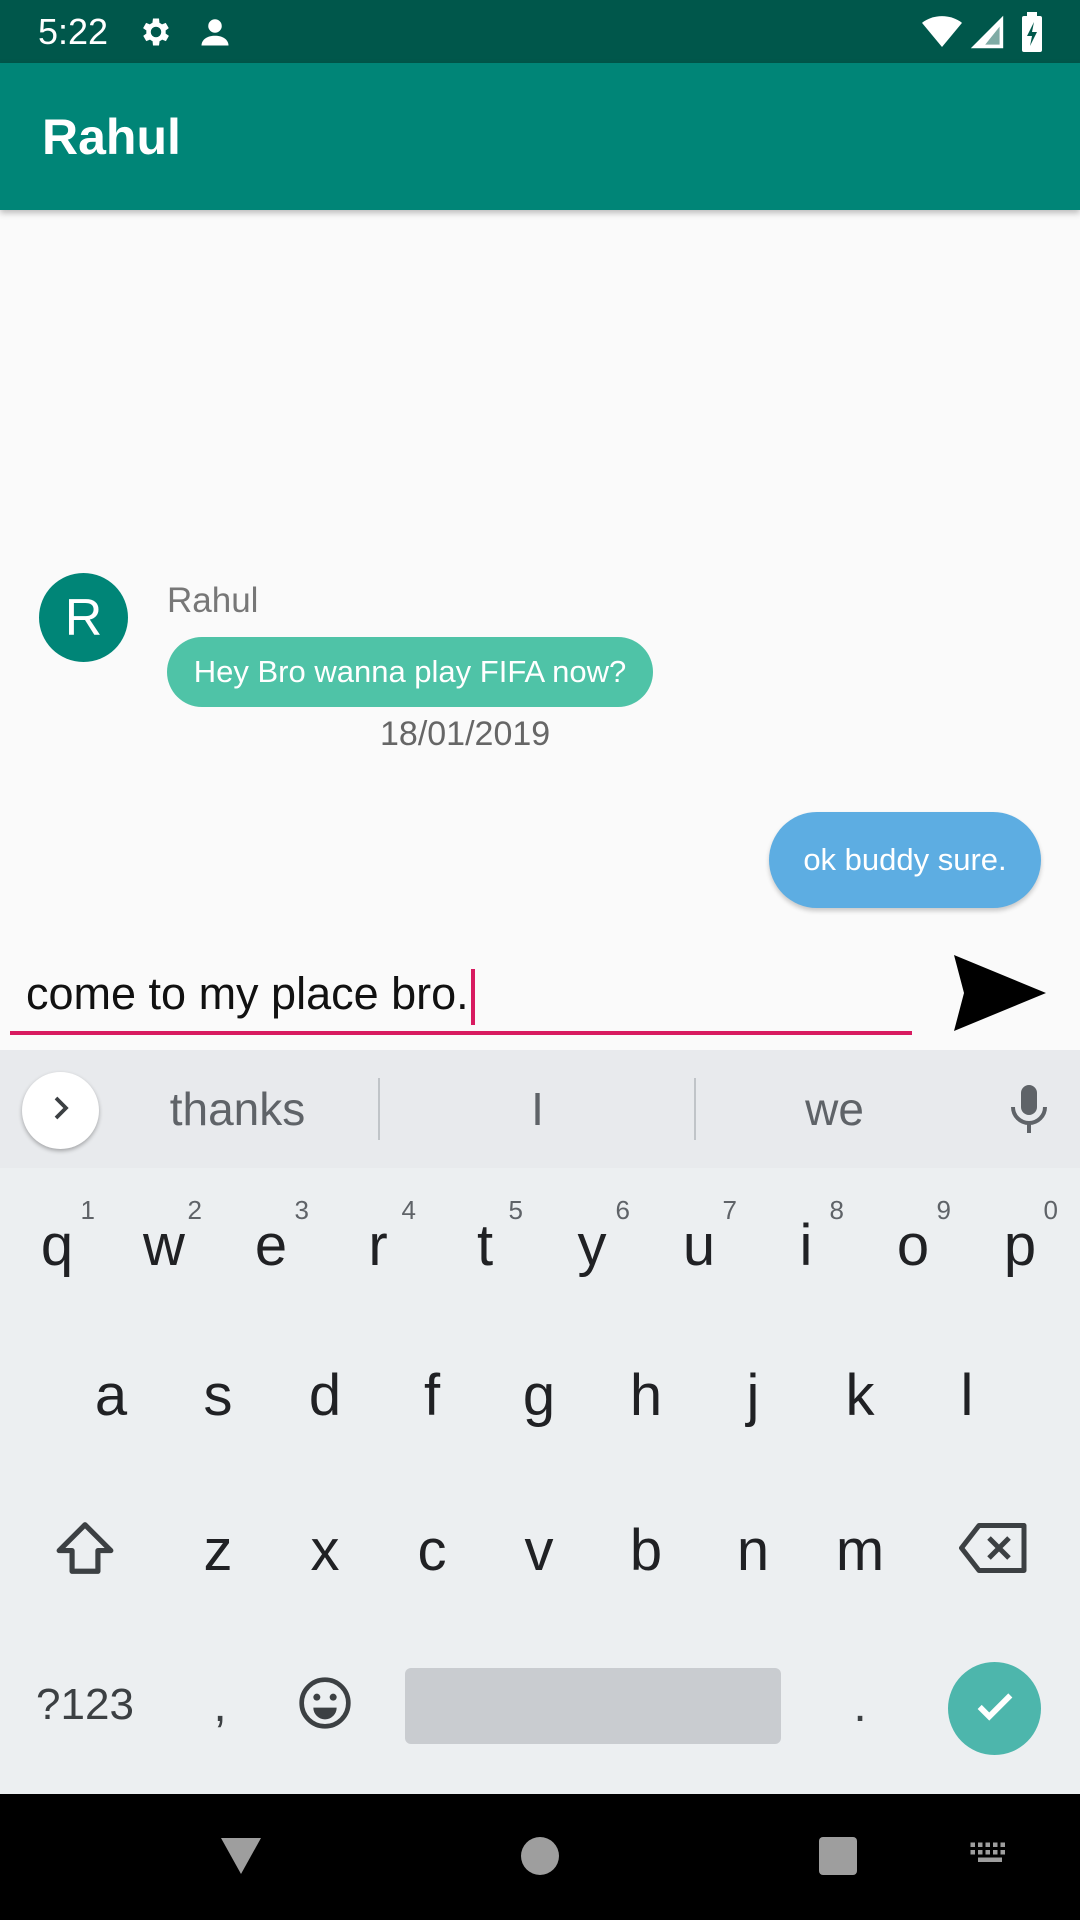 Image resolution: width=1080 pixels, height=1920 pixels. I want to click on account-icon, so click(215, 32).